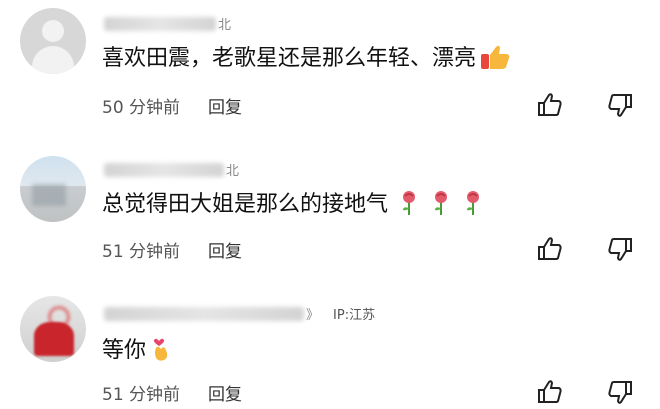 Image resolution: width=660 pixels, height=409 pixels. I want to click on comment-text-content: 喜欢田震，老歌星还是那么年轻、漂亮, so click(289, 58).